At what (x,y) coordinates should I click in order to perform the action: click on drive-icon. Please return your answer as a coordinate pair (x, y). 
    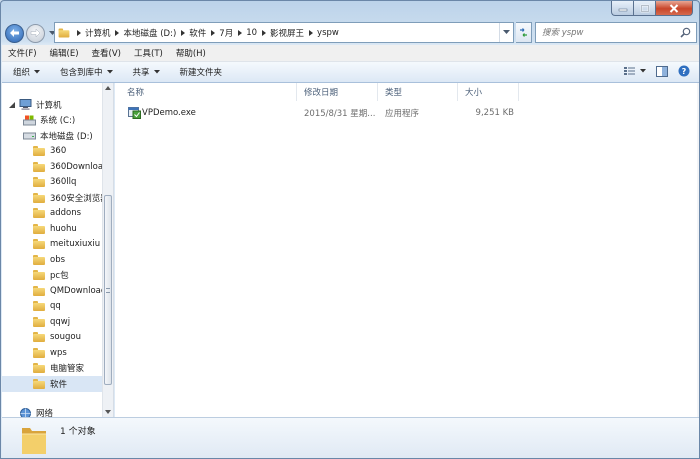
    Looking at the image, I should click on (29, 136).